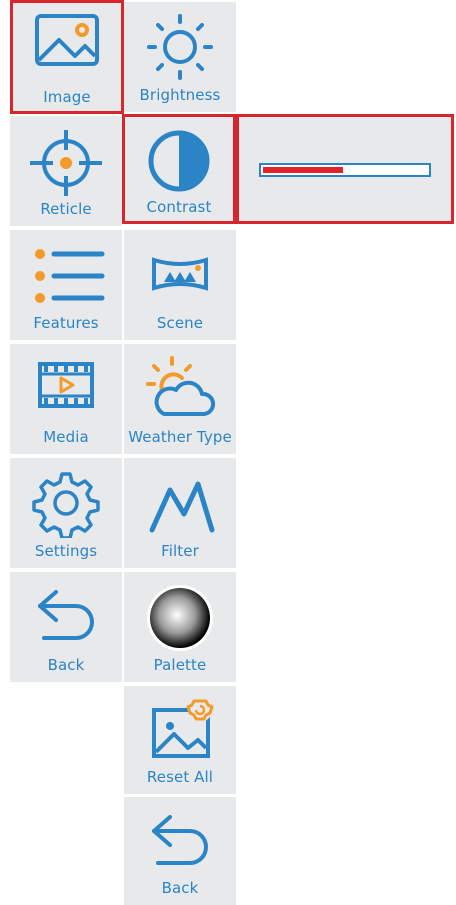  I want to click on menu-item-settings: Settings, so click(66, 513).